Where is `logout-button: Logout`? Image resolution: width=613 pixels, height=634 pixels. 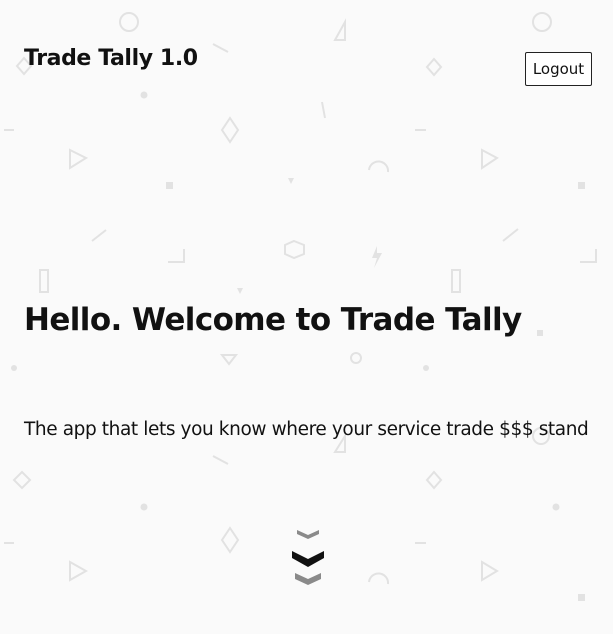
logout-button: Logout is located at coordinates (558, 69).